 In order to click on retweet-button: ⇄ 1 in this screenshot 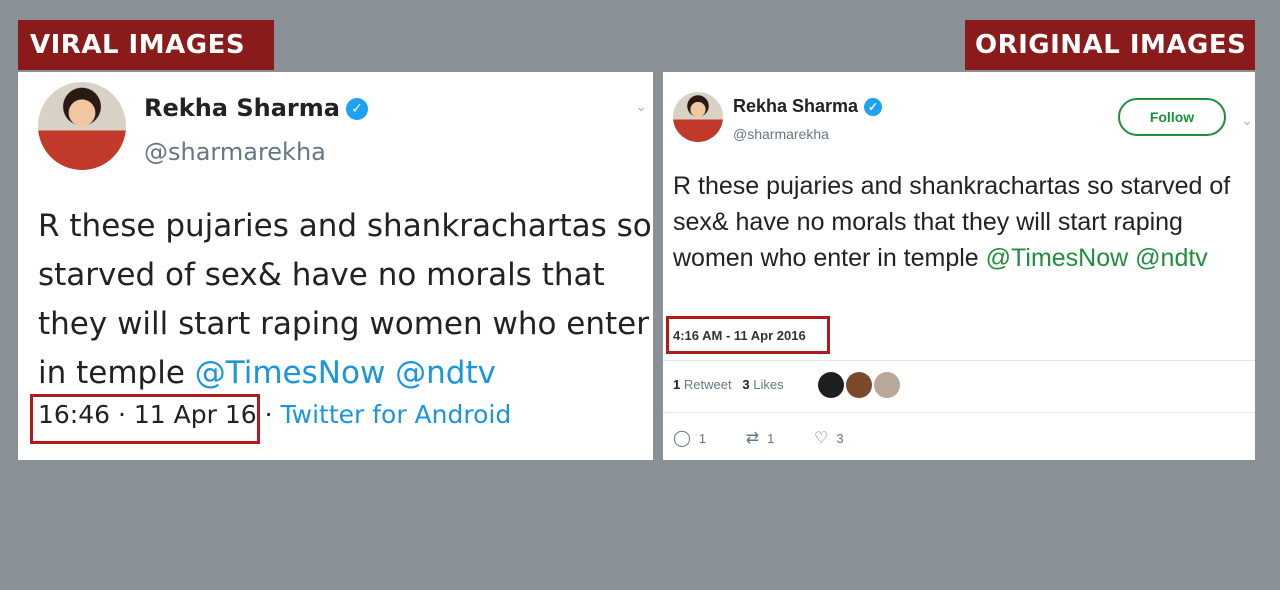, I will do `click(760, 438)`.